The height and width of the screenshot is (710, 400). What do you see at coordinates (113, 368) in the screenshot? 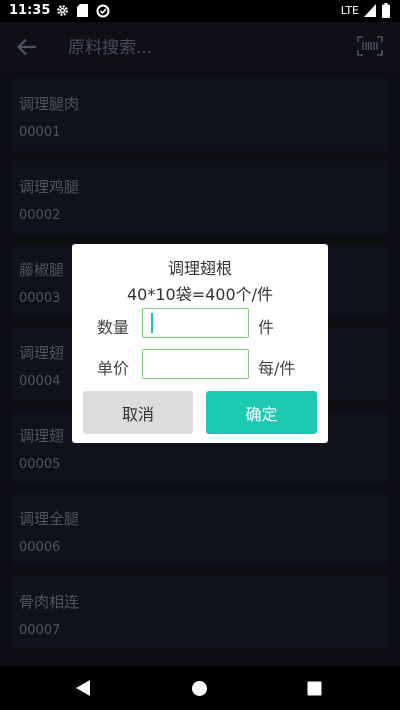
I see `price-label: 单价` at bounding box center [113, 368].